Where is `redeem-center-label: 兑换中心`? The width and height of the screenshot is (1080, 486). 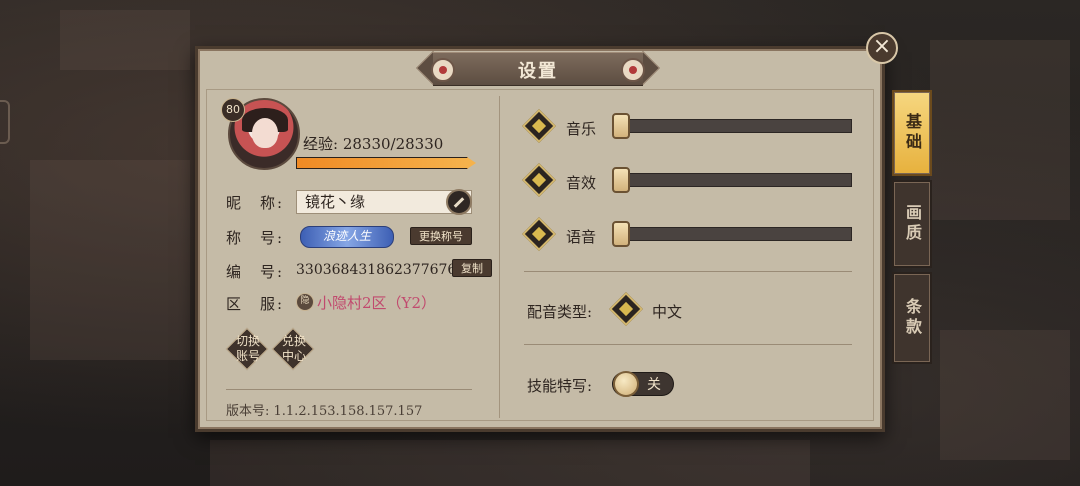
redeem-center-label: 兑换中心 is located at coordinates (293, 348).